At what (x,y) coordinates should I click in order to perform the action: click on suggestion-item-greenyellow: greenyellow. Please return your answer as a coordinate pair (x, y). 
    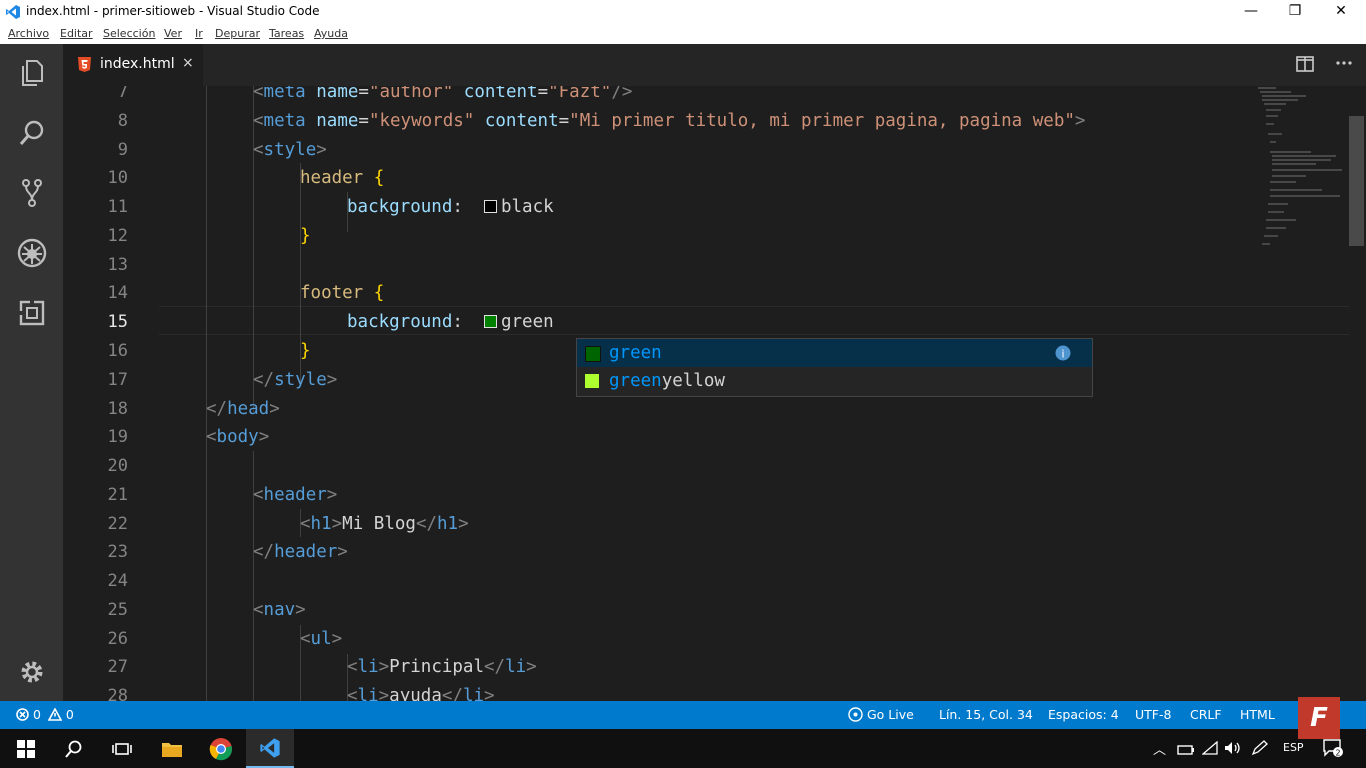
    Looking at the image, I should click on (834, 381).